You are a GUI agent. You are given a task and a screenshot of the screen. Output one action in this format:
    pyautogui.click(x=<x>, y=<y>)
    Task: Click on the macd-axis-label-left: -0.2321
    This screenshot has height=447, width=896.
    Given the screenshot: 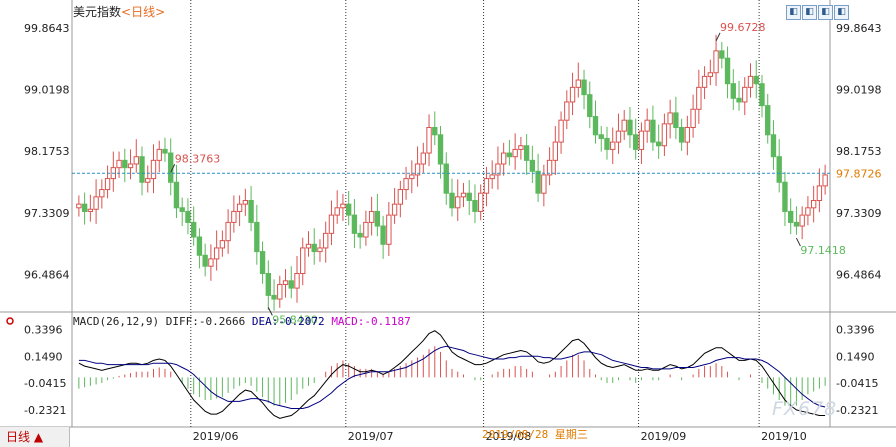 What is the action you would take?
    pyautogui.click(x=45, y=410)
    